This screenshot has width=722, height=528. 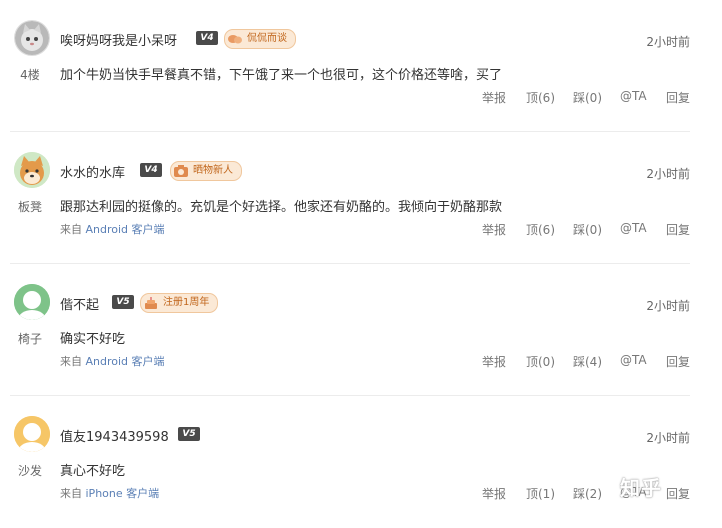 I want to click on floor-label: 4楼, so click(x=30, y=75).